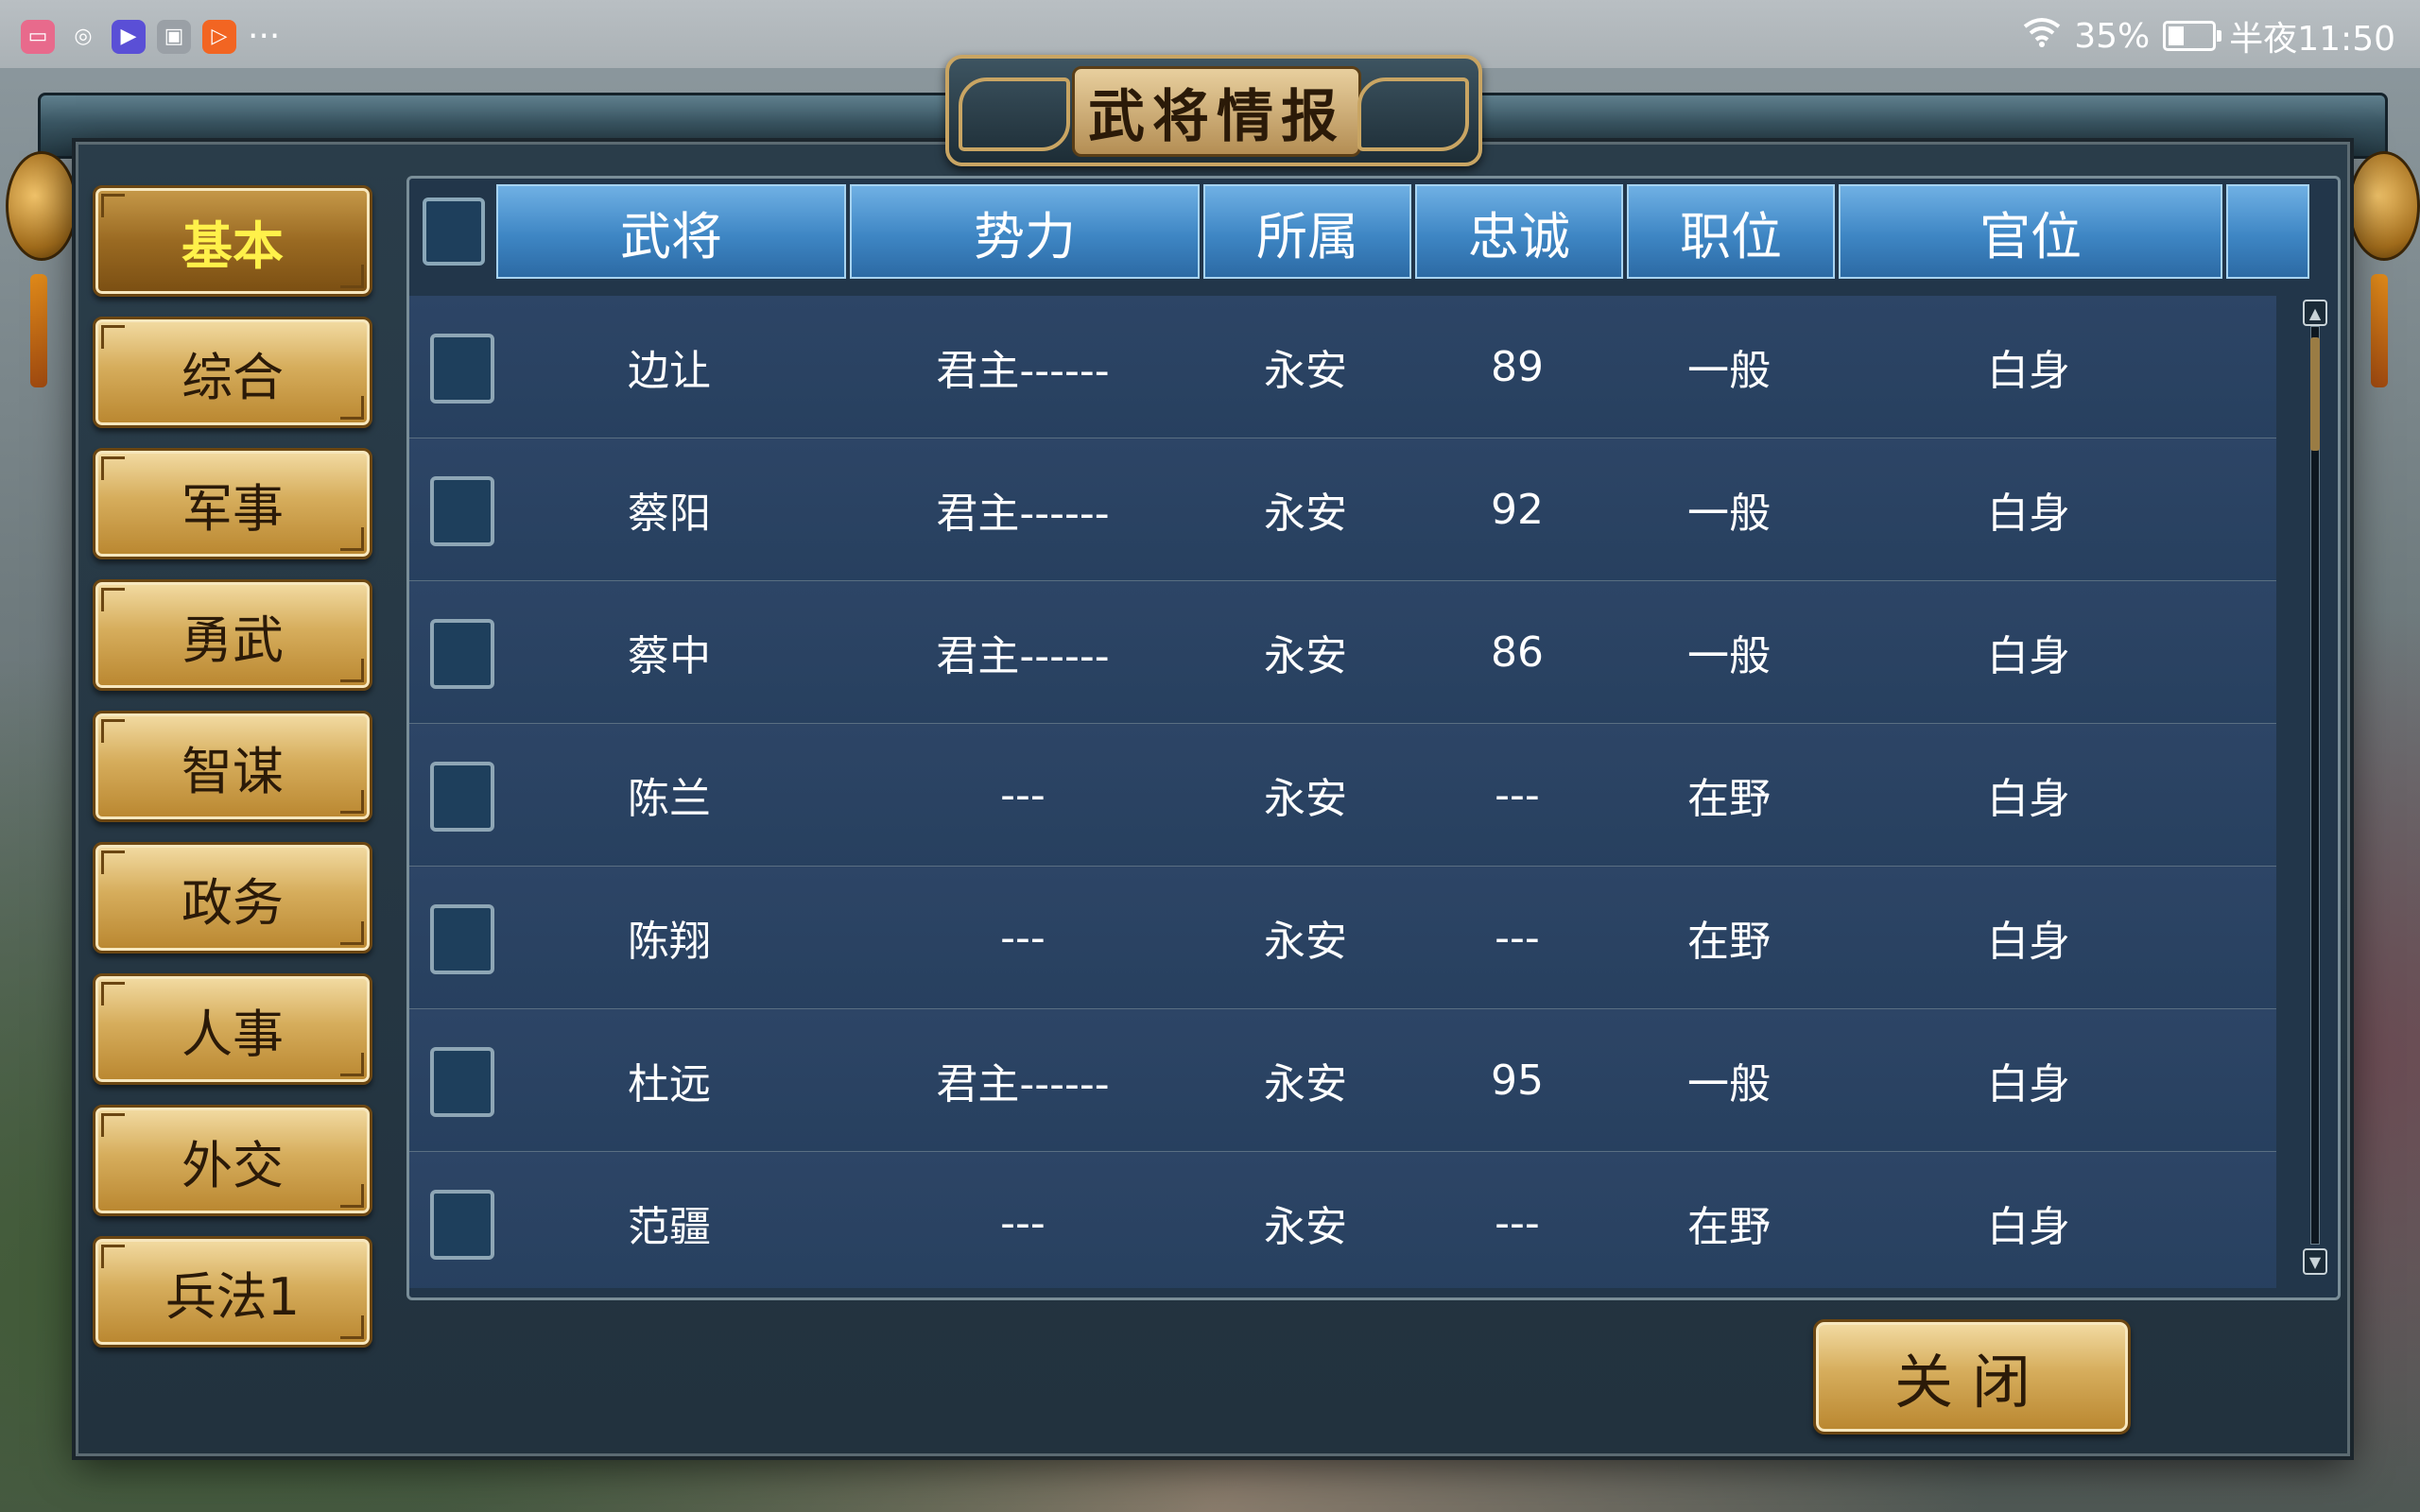 The image size is (2420, 1512). What do you see at coordinates (1972, 1377) in the screenshot?
I see `close-button: 关闭` at bounding box center [1972, 1377].